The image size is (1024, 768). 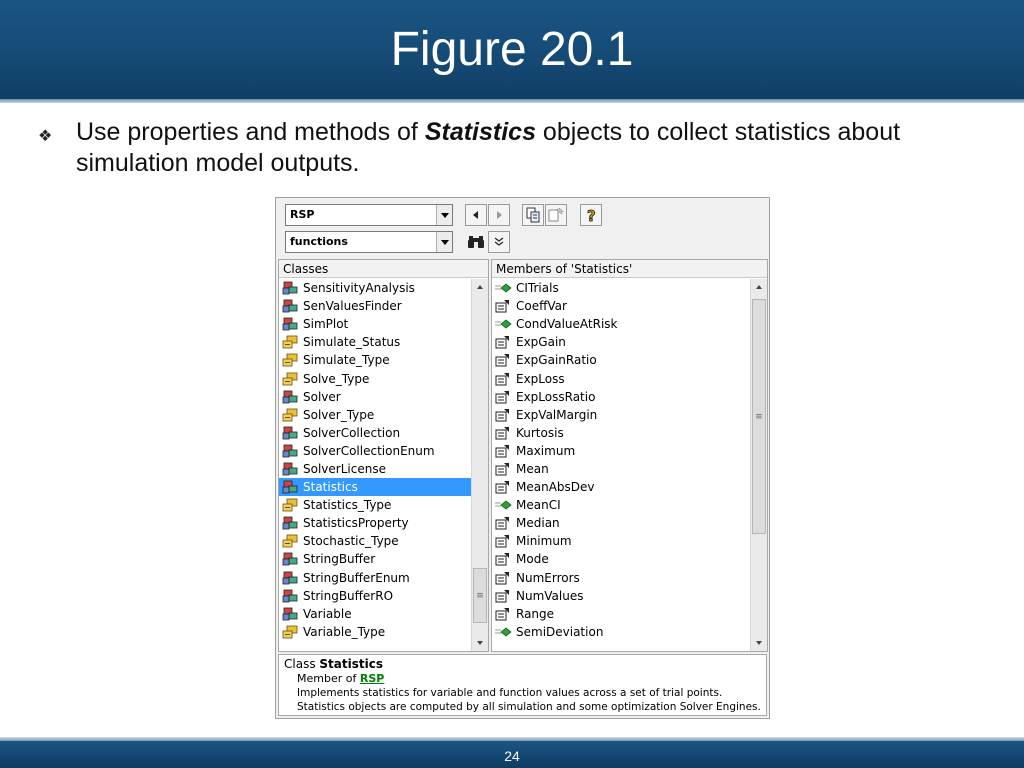 What do you see at coordinates (476, 215) in the screenshot?
I see `back-button` at bounding box center [476, 215].